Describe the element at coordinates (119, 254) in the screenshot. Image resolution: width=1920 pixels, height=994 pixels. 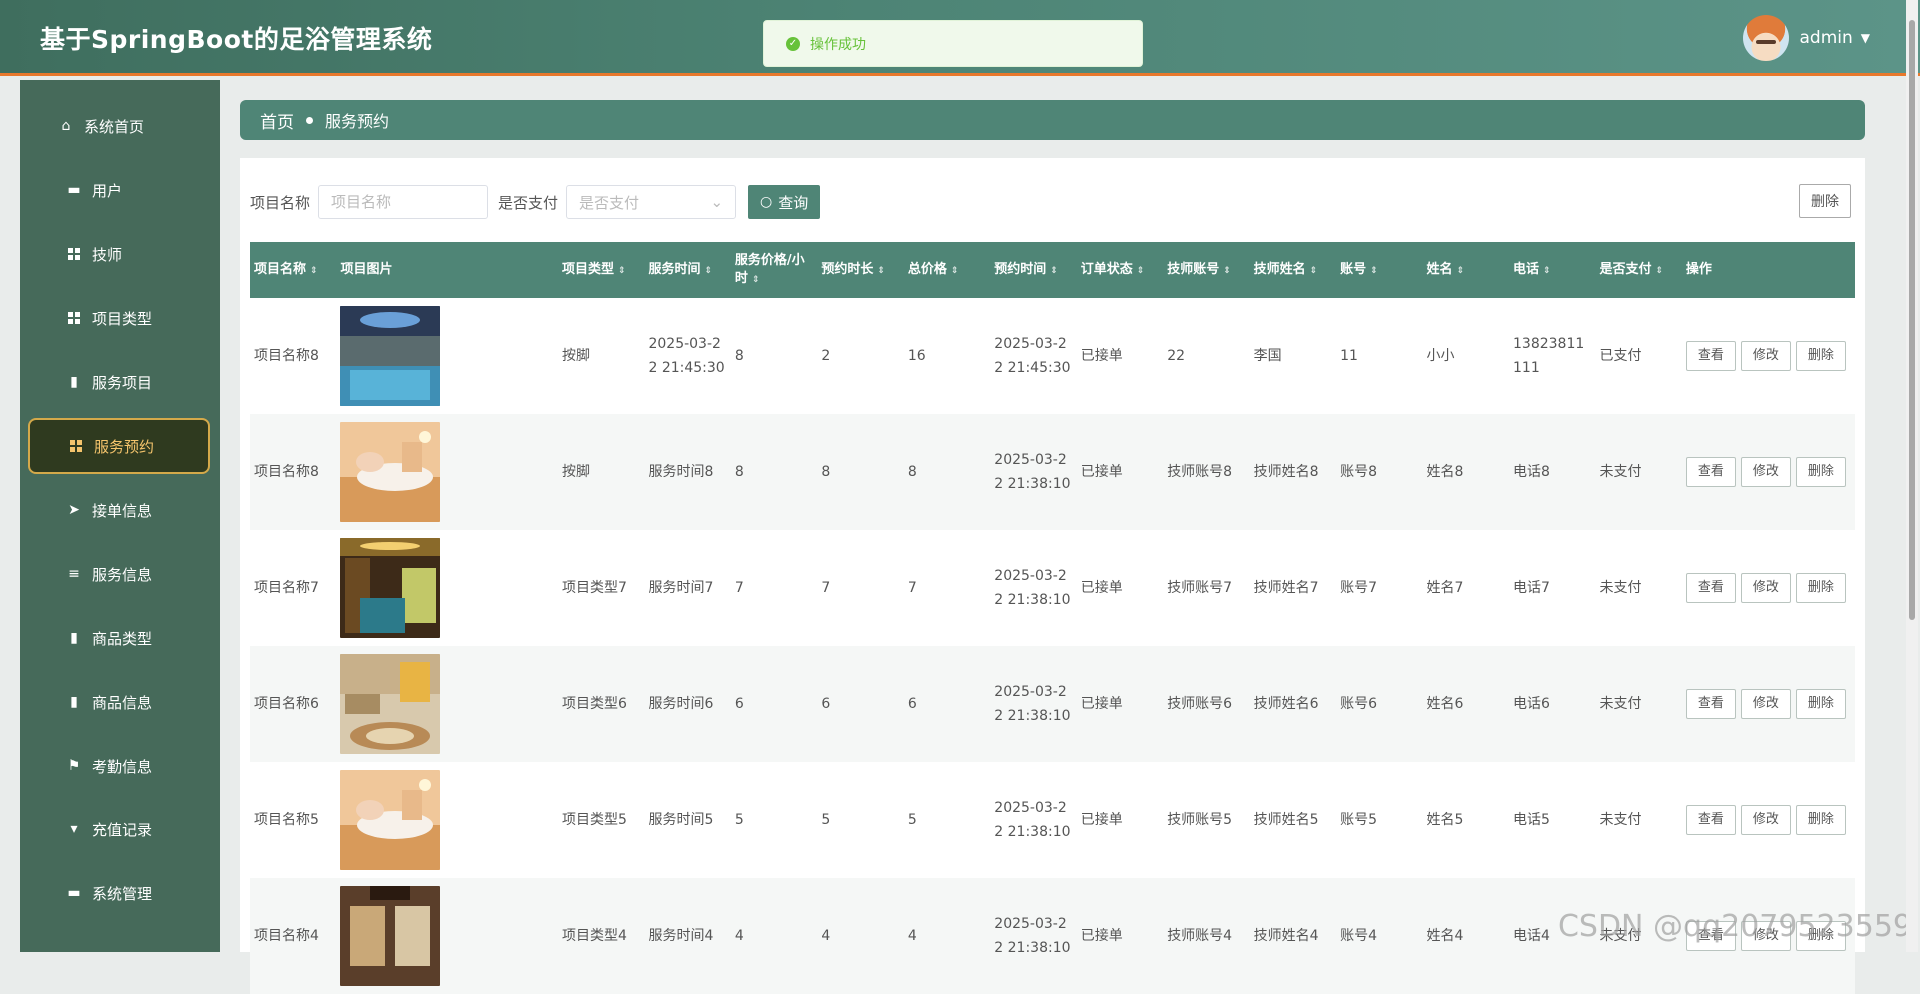
I see `sidebar-item-2: 技师` at that location.